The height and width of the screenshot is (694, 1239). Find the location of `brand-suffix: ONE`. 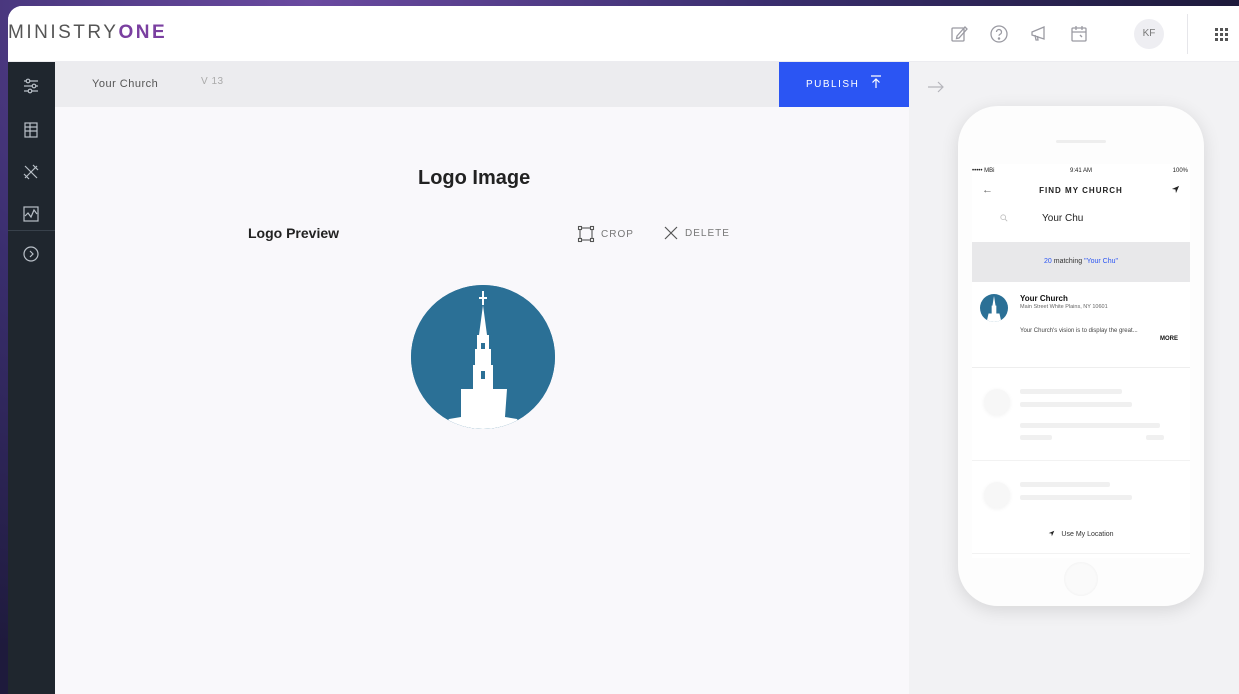

brand-suffix: ONE is located at coordinates (143, 32).